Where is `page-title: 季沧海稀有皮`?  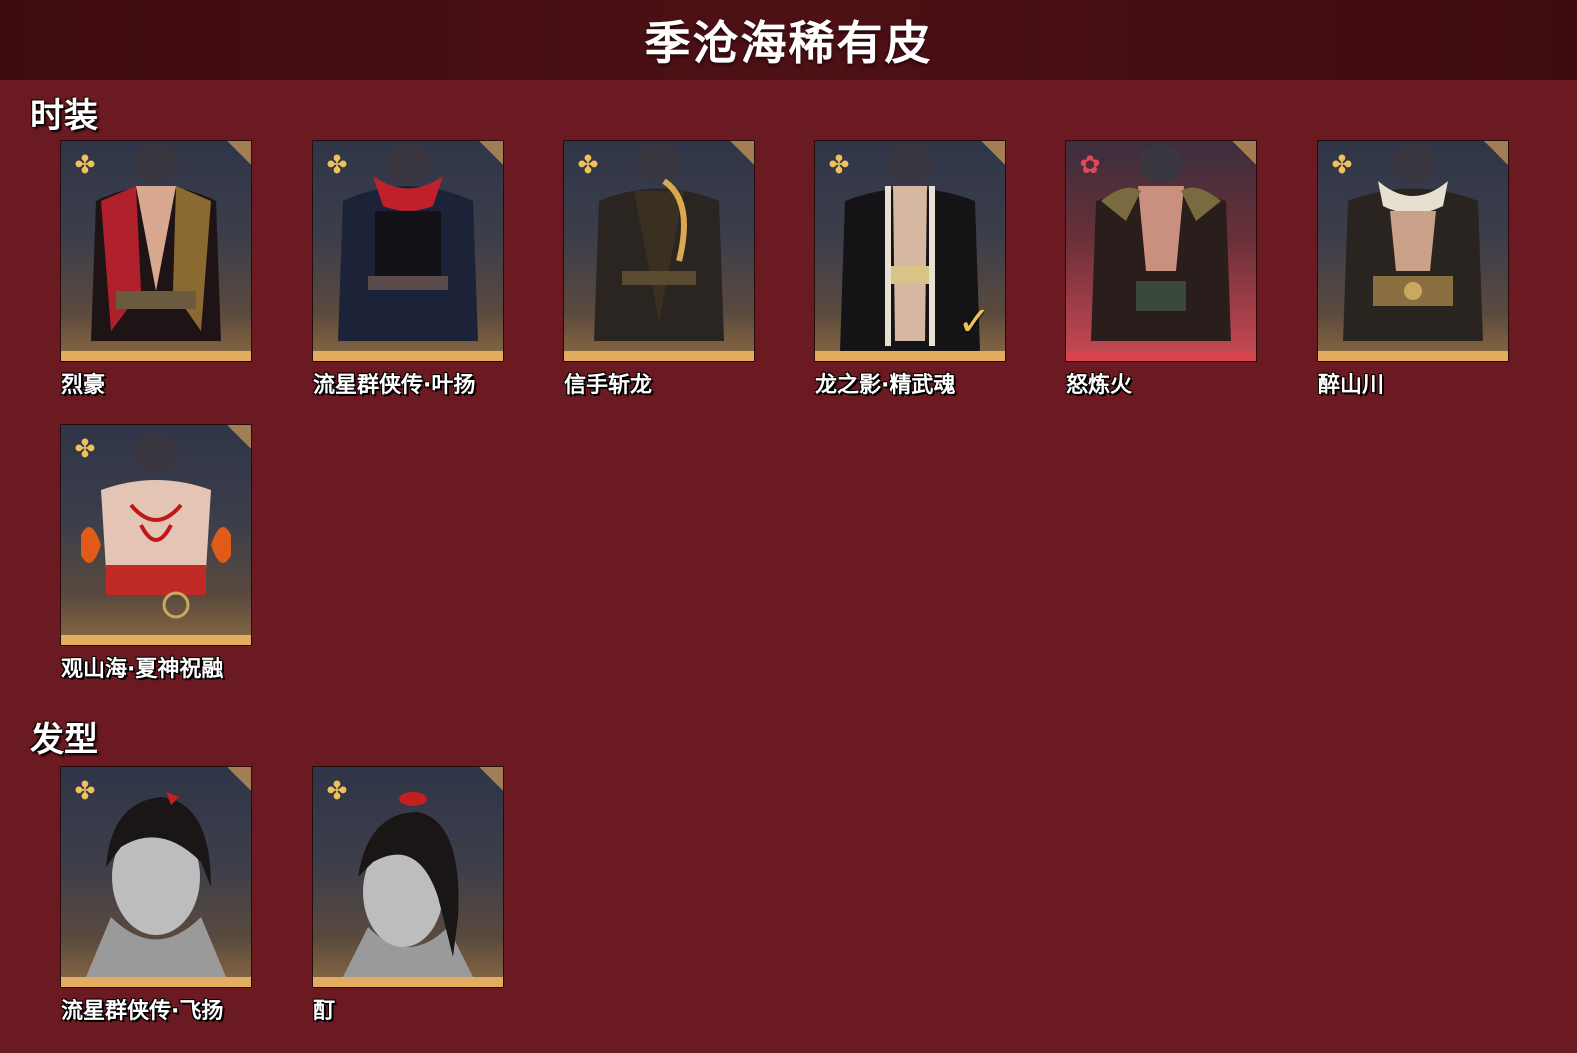
page-title: 季沧海稀有皮 is located at coordinates (788, 43).